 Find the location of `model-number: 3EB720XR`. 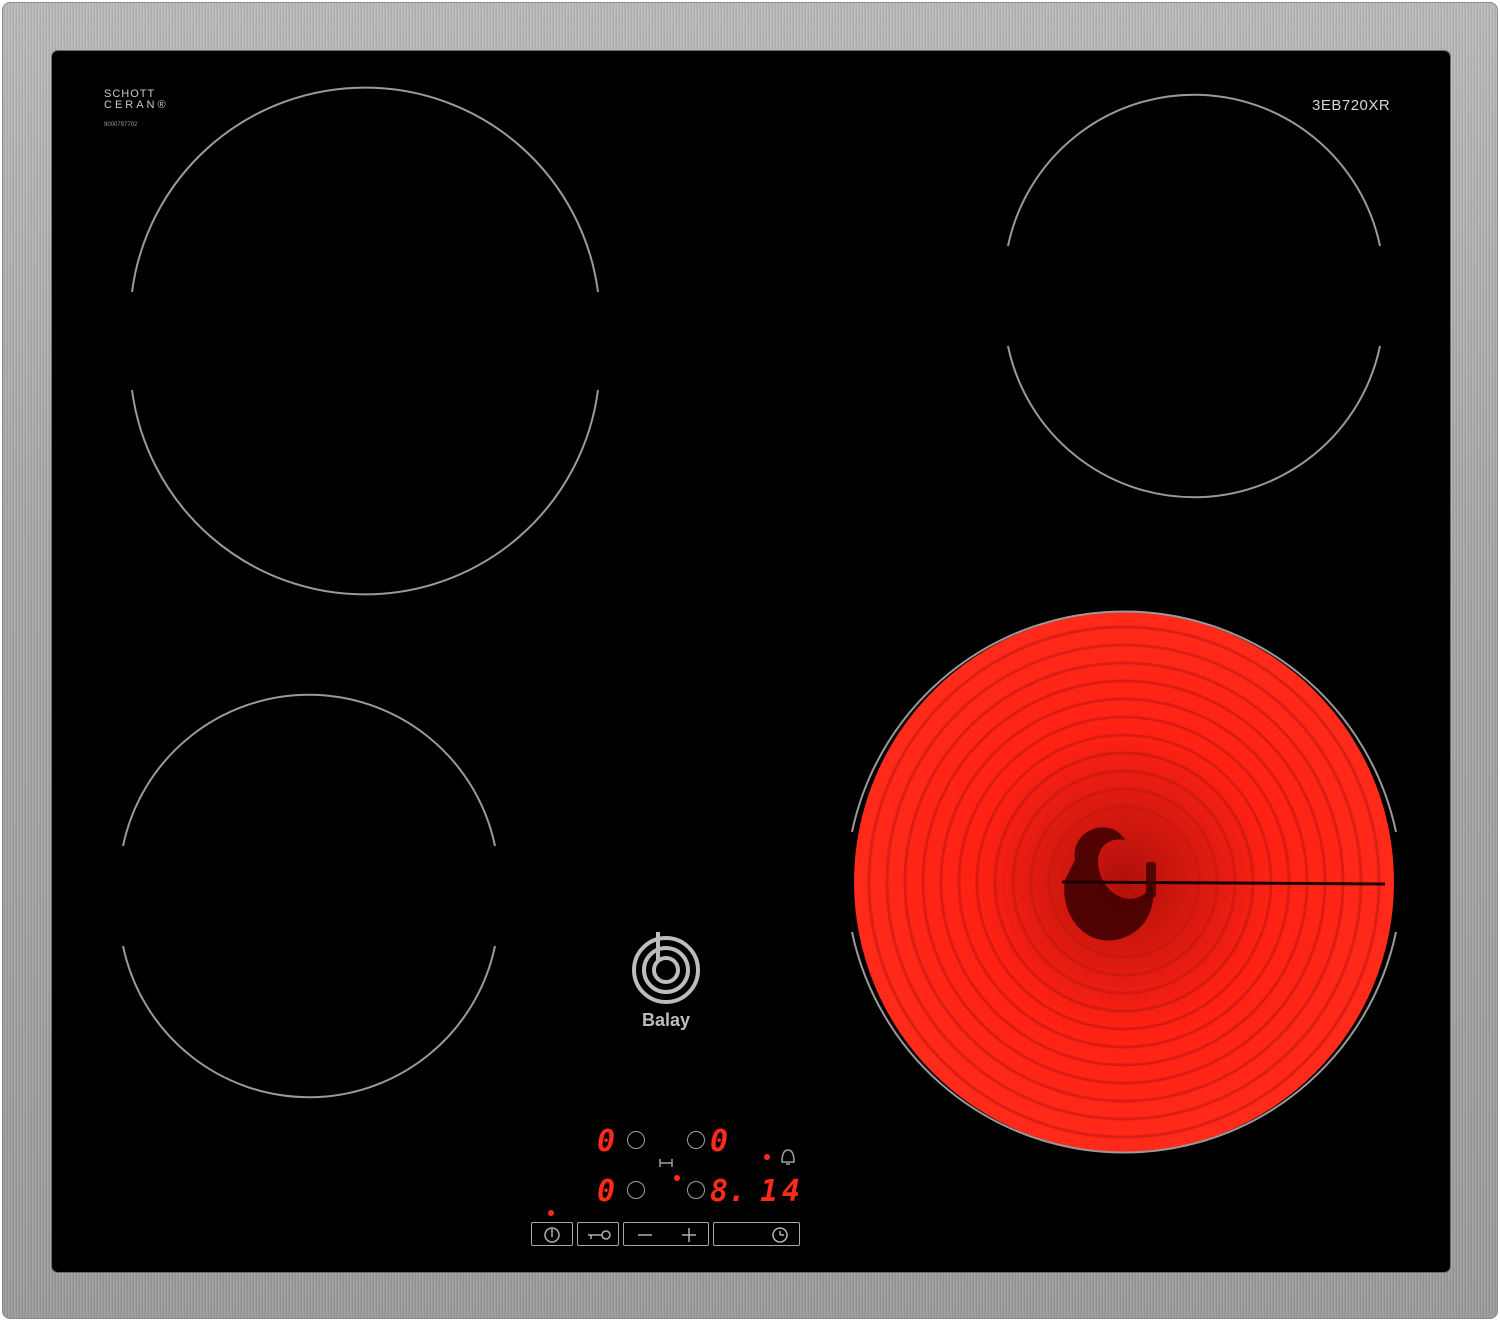

model-number: 3EB720XR is located at coordinates (1351, 105).